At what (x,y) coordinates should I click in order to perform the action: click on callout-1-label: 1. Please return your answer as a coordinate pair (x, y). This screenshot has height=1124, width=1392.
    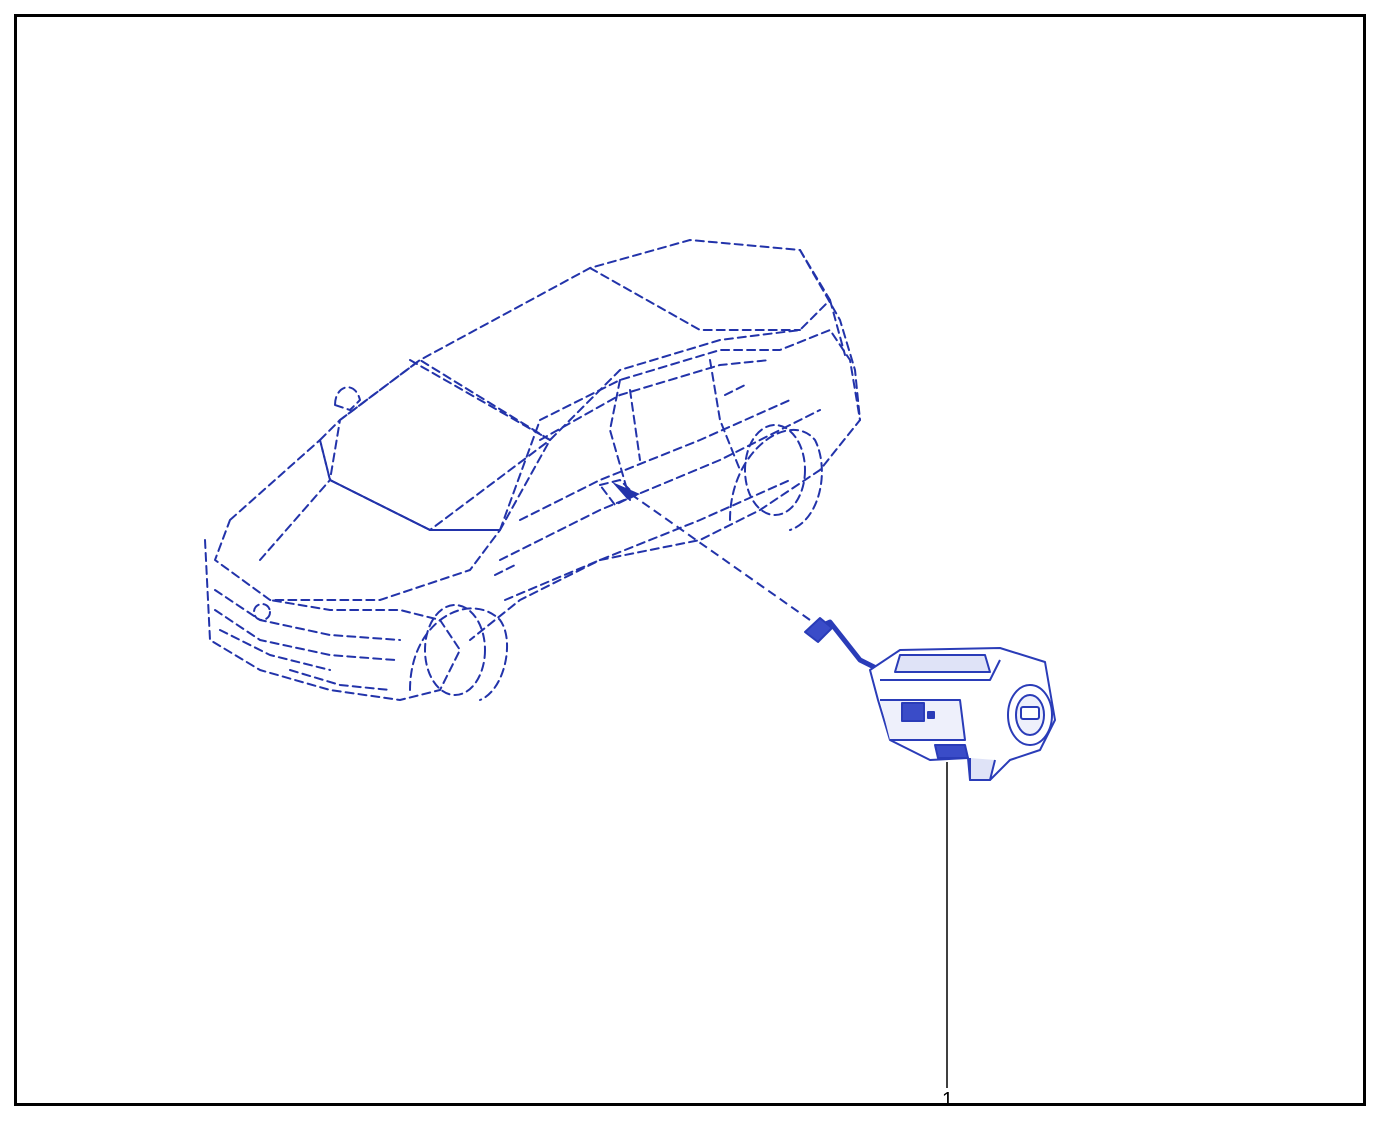
    Looking at the image, I should click on (948, 1100).